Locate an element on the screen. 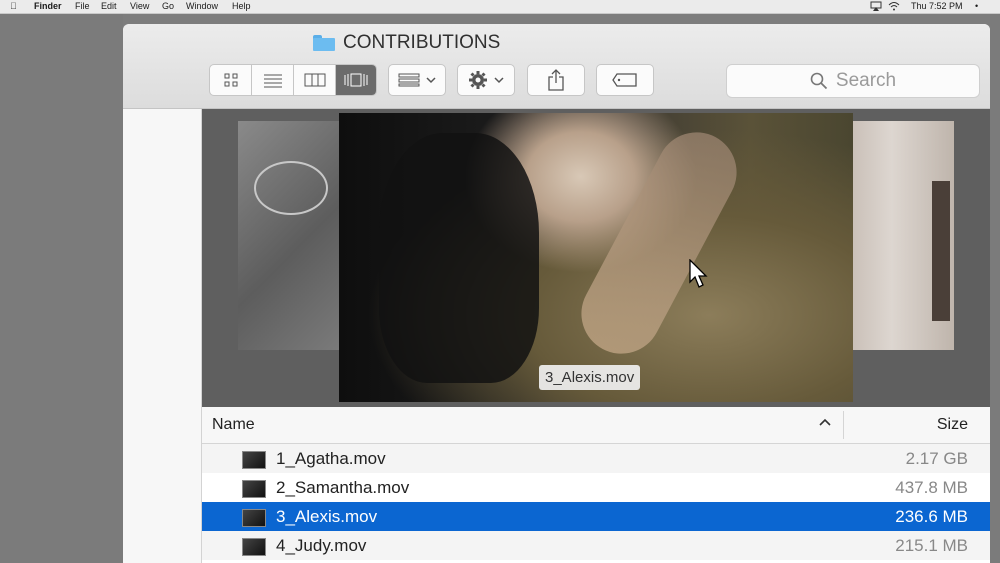 Image resolution: width=1000 pixels, height=563 pixels. columns-icon is located at coordinates (314, 80).